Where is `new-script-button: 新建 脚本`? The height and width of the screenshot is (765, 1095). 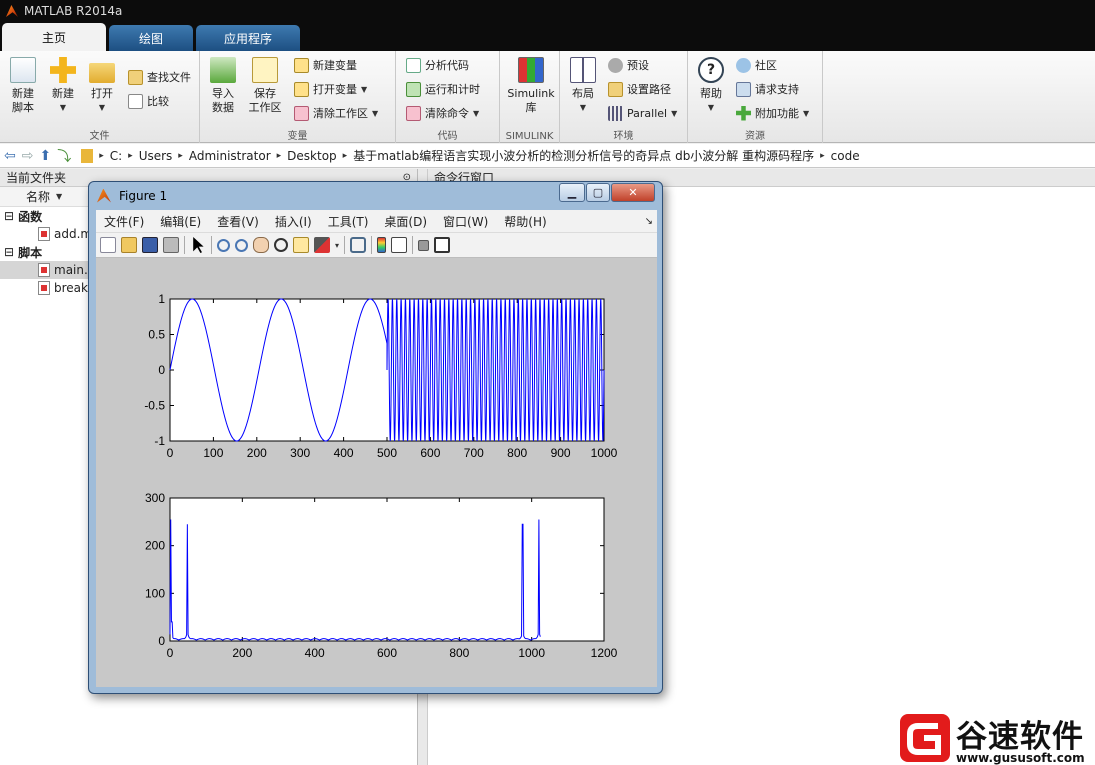 new-script-button: 新建 脚本 is located at coordinates (23, 86).